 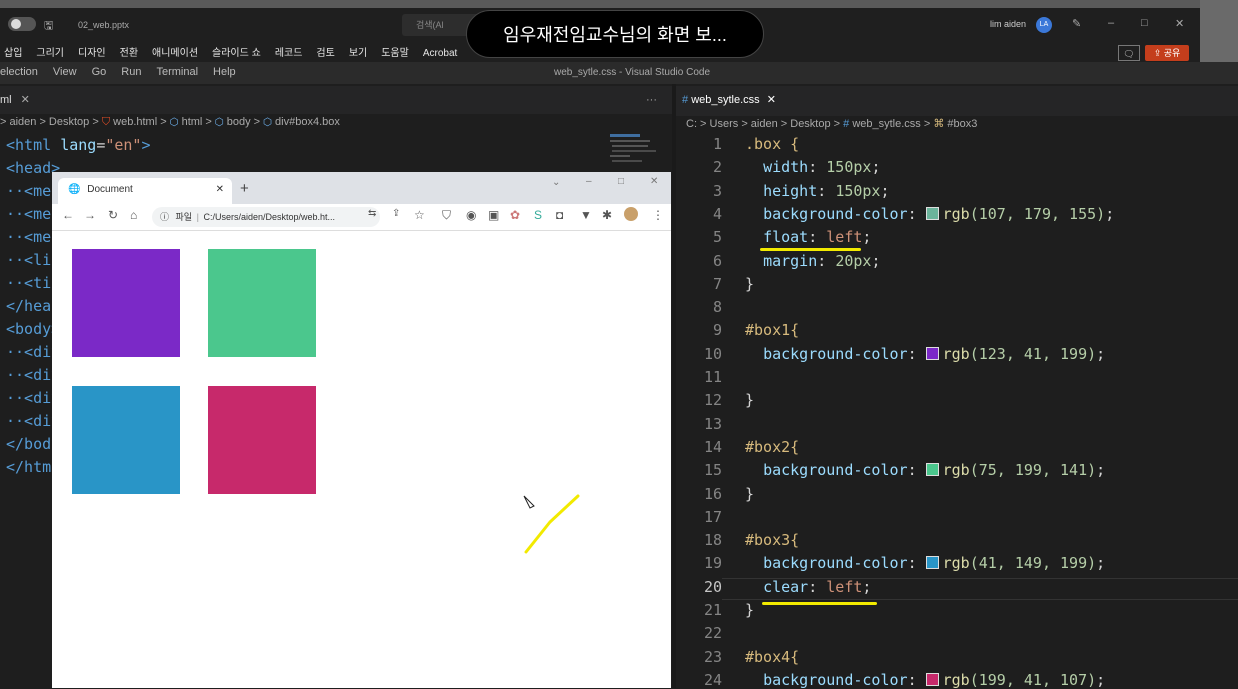 I want to click on ribbon-tab-review: 검토, so click(x=325, y=53).